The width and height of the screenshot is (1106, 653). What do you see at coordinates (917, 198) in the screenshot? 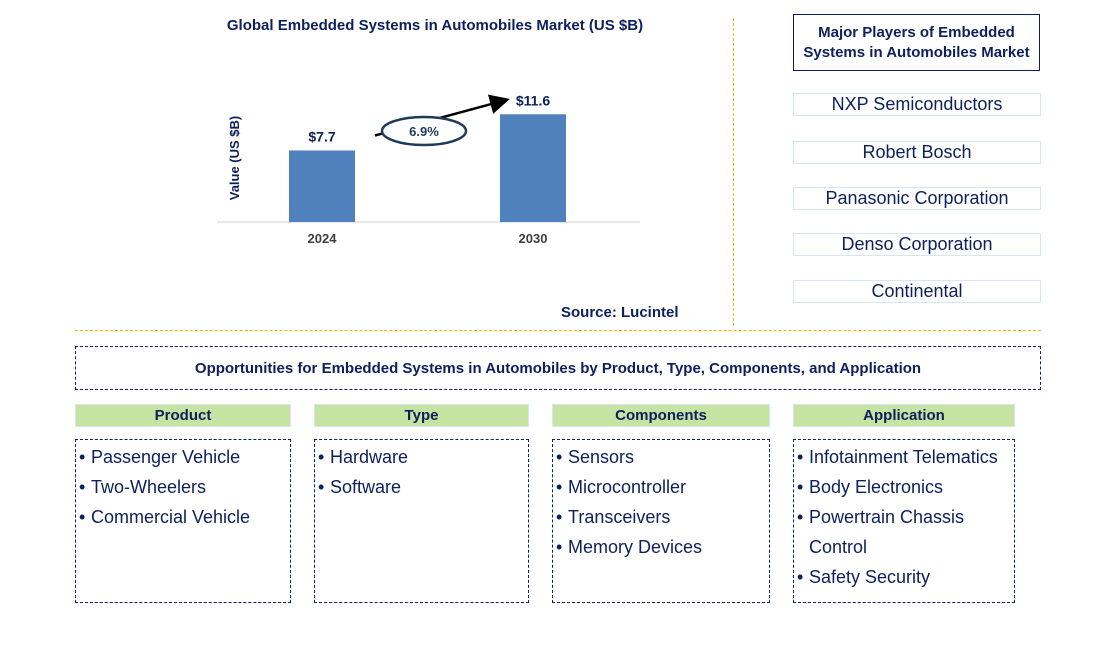
I see `player-item: Panasonic Corporation` at bounding box center [917, 198].